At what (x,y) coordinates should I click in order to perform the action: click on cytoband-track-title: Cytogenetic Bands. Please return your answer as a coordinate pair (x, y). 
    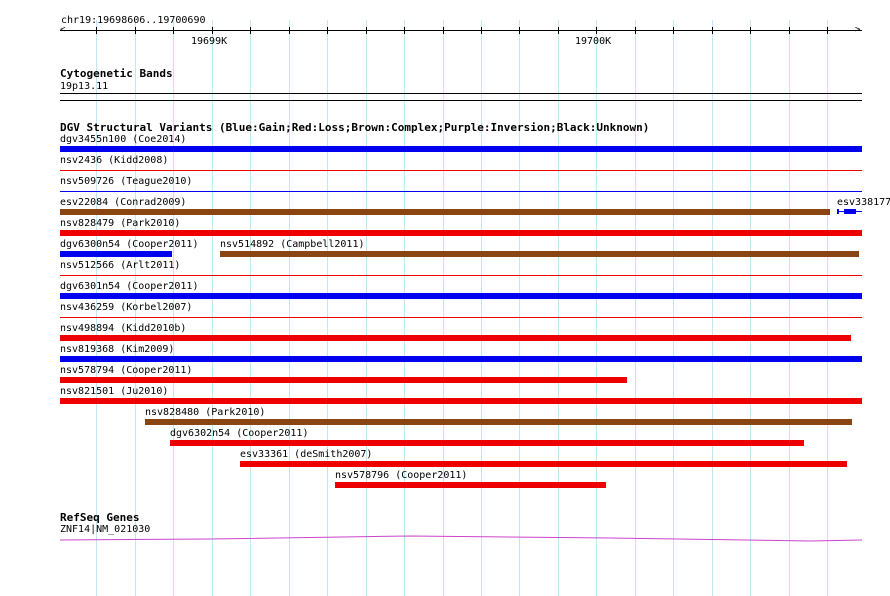
    Looking at the image, I should click on (116, 73).